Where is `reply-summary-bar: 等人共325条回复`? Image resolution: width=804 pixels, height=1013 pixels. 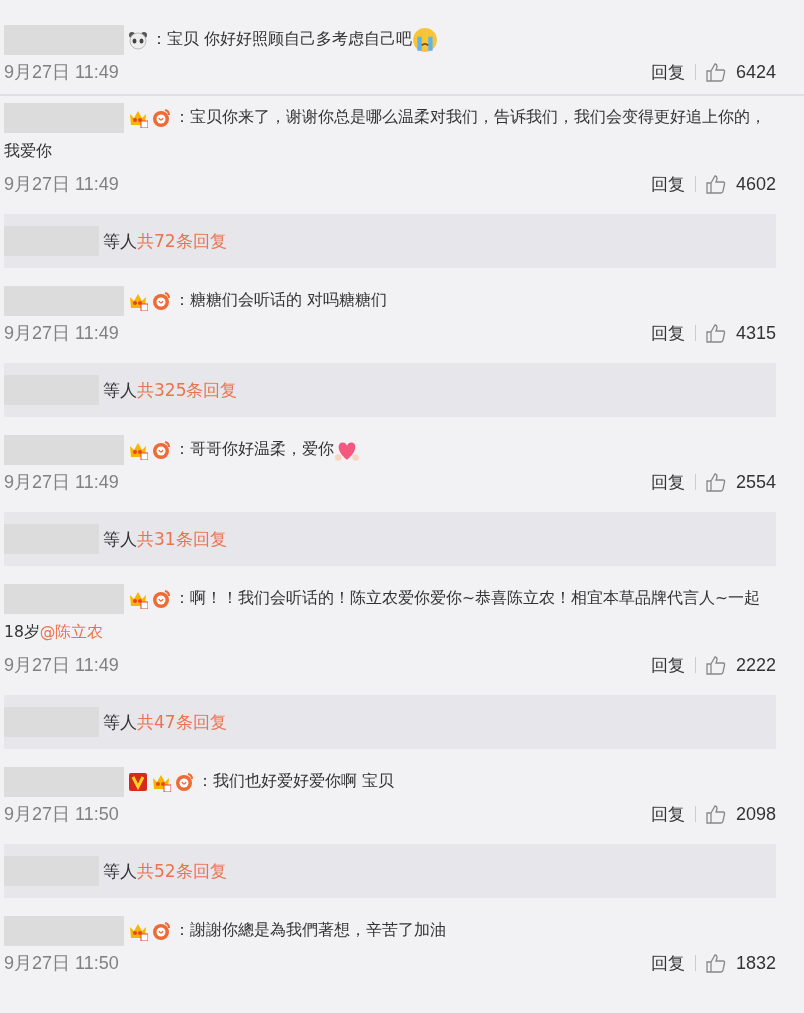
reply-summary-bar: 等人共325条回复 is located at coordinates (390, 390).